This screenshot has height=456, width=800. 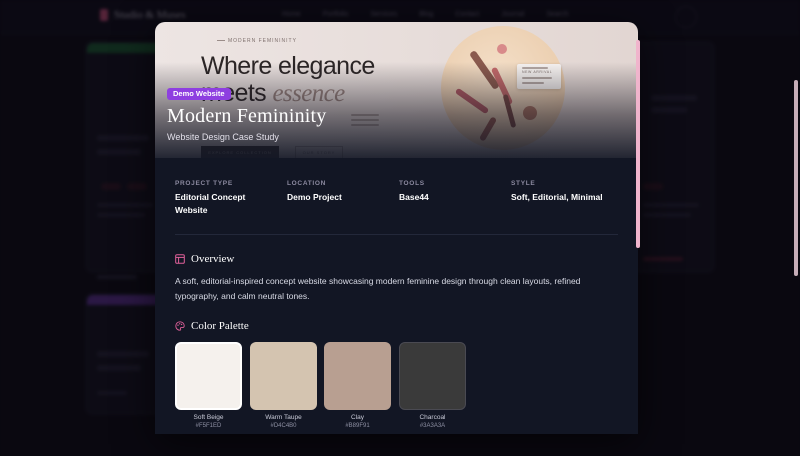 I want to click on meta-value: Base44, so click(x=414, y=197).